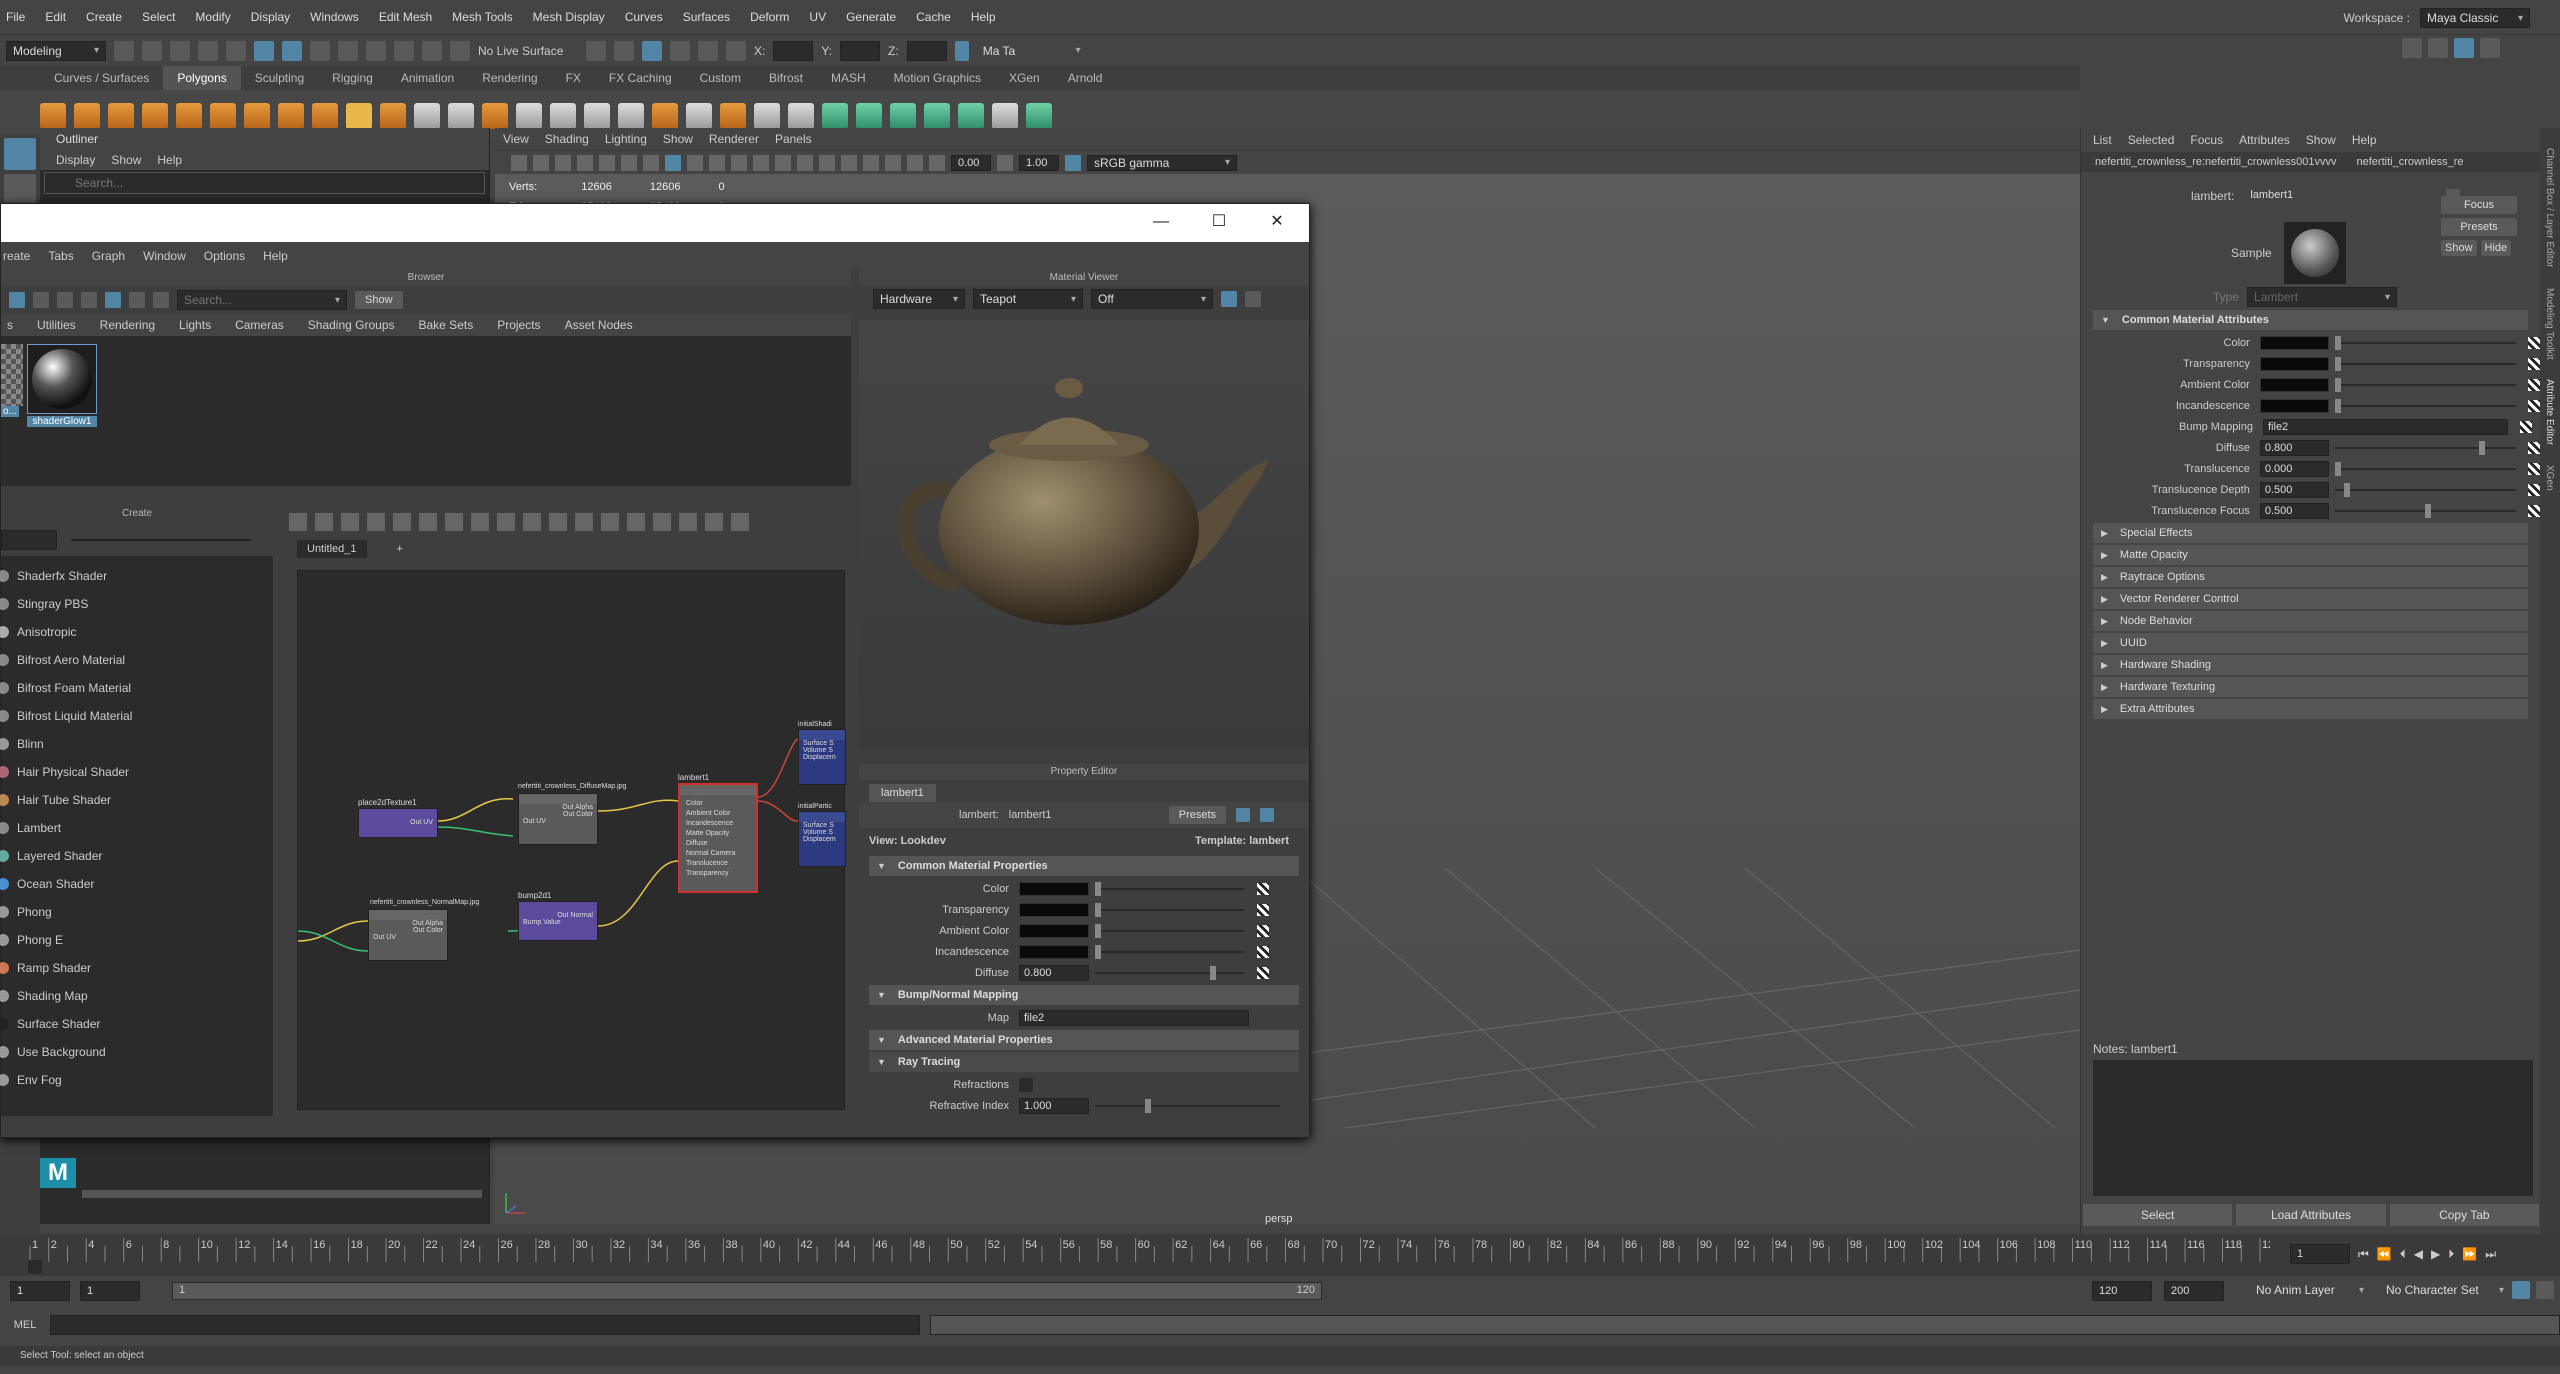 The height and width of the screenshot is (1374, 2560). Describe the element at coordinates (983, 17) in the screenshot. I see `menu-help: Help` at that location.